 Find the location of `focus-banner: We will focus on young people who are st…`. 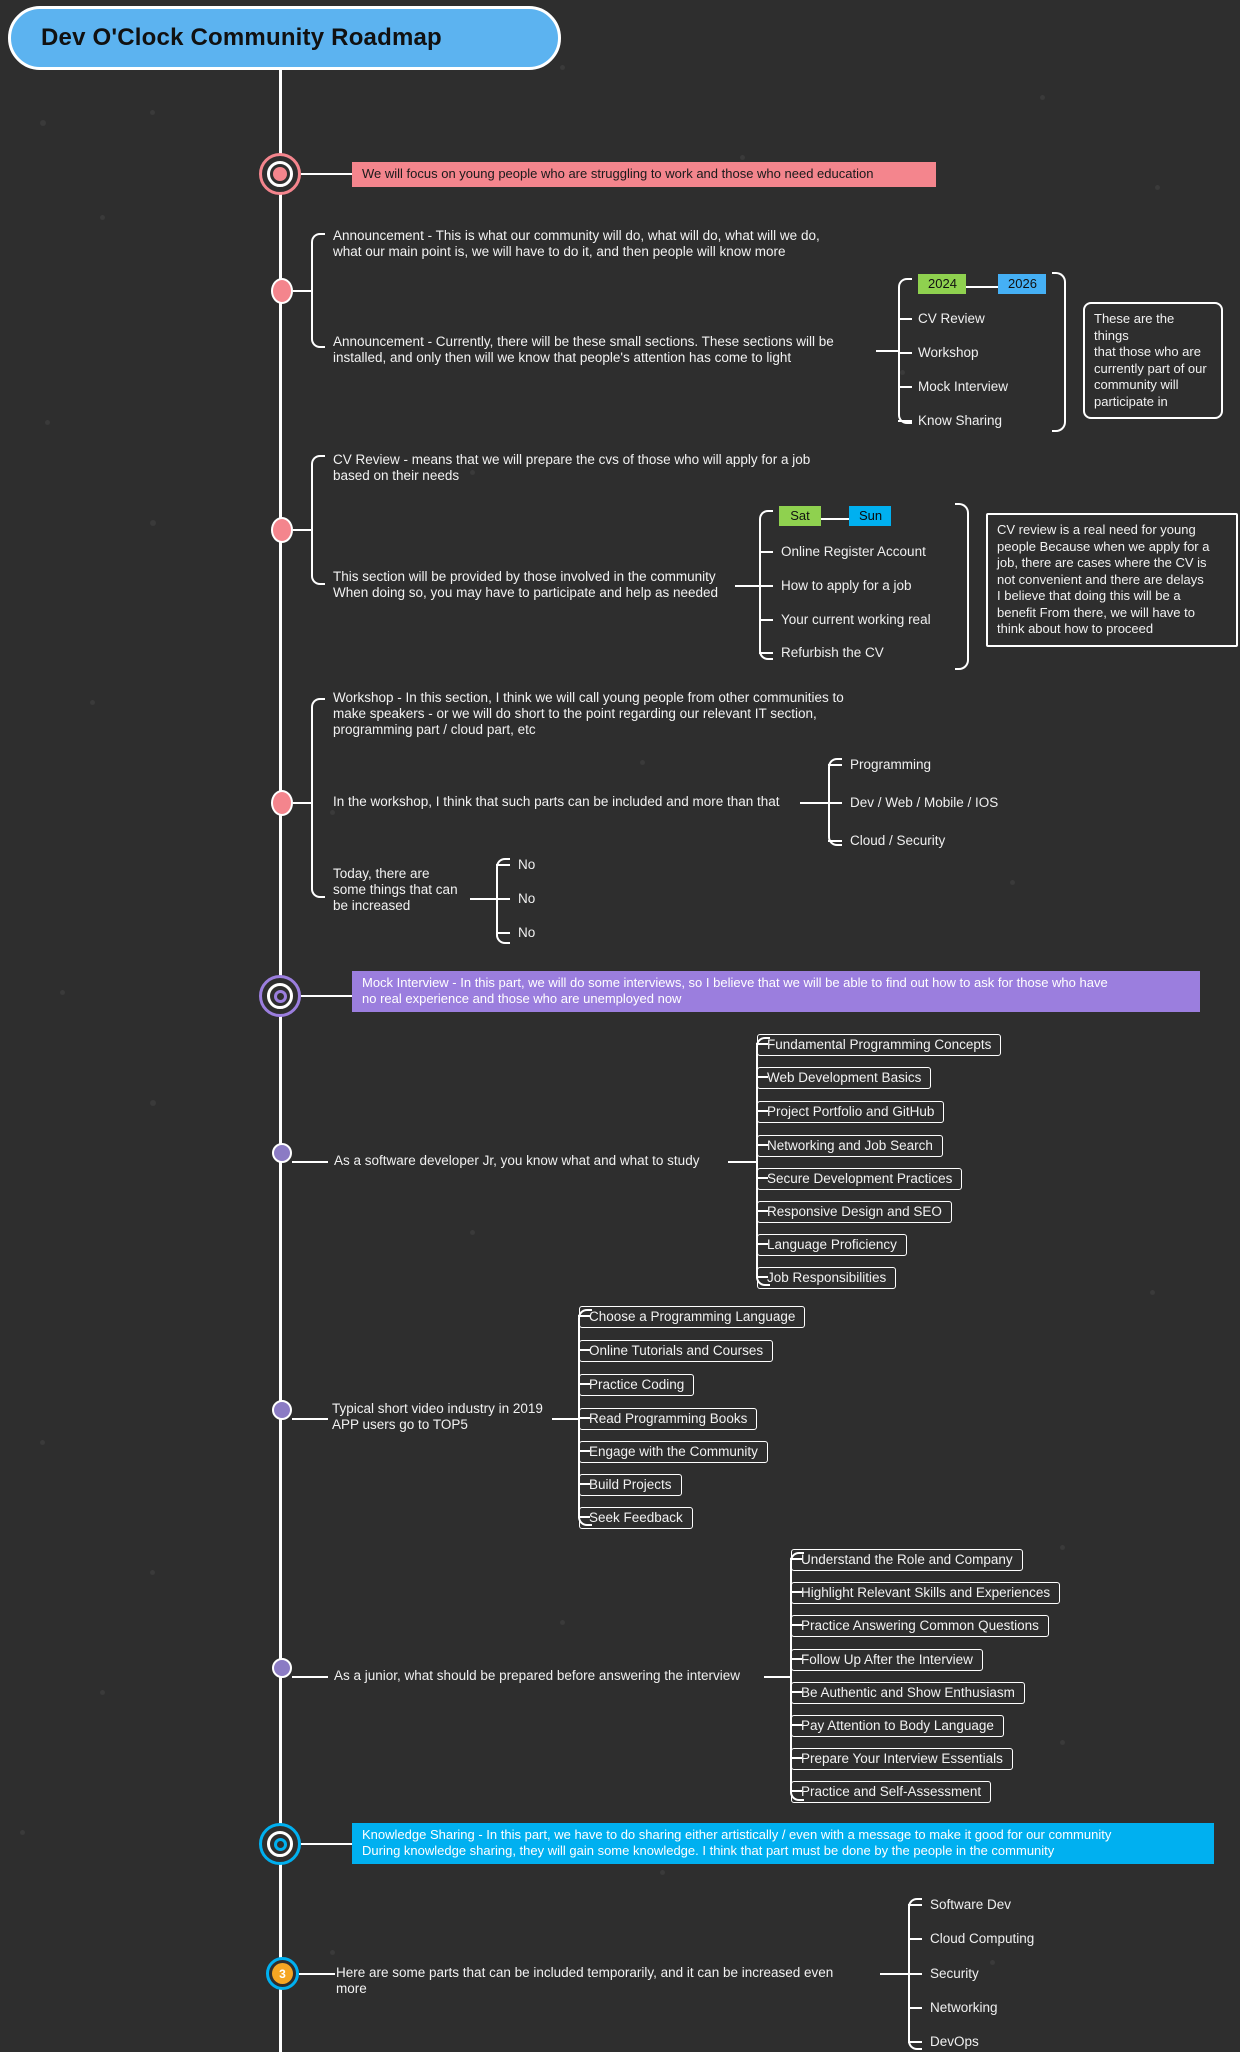

focus-banner: We will focus on young people who are st… is located at coordinates (644, 174).